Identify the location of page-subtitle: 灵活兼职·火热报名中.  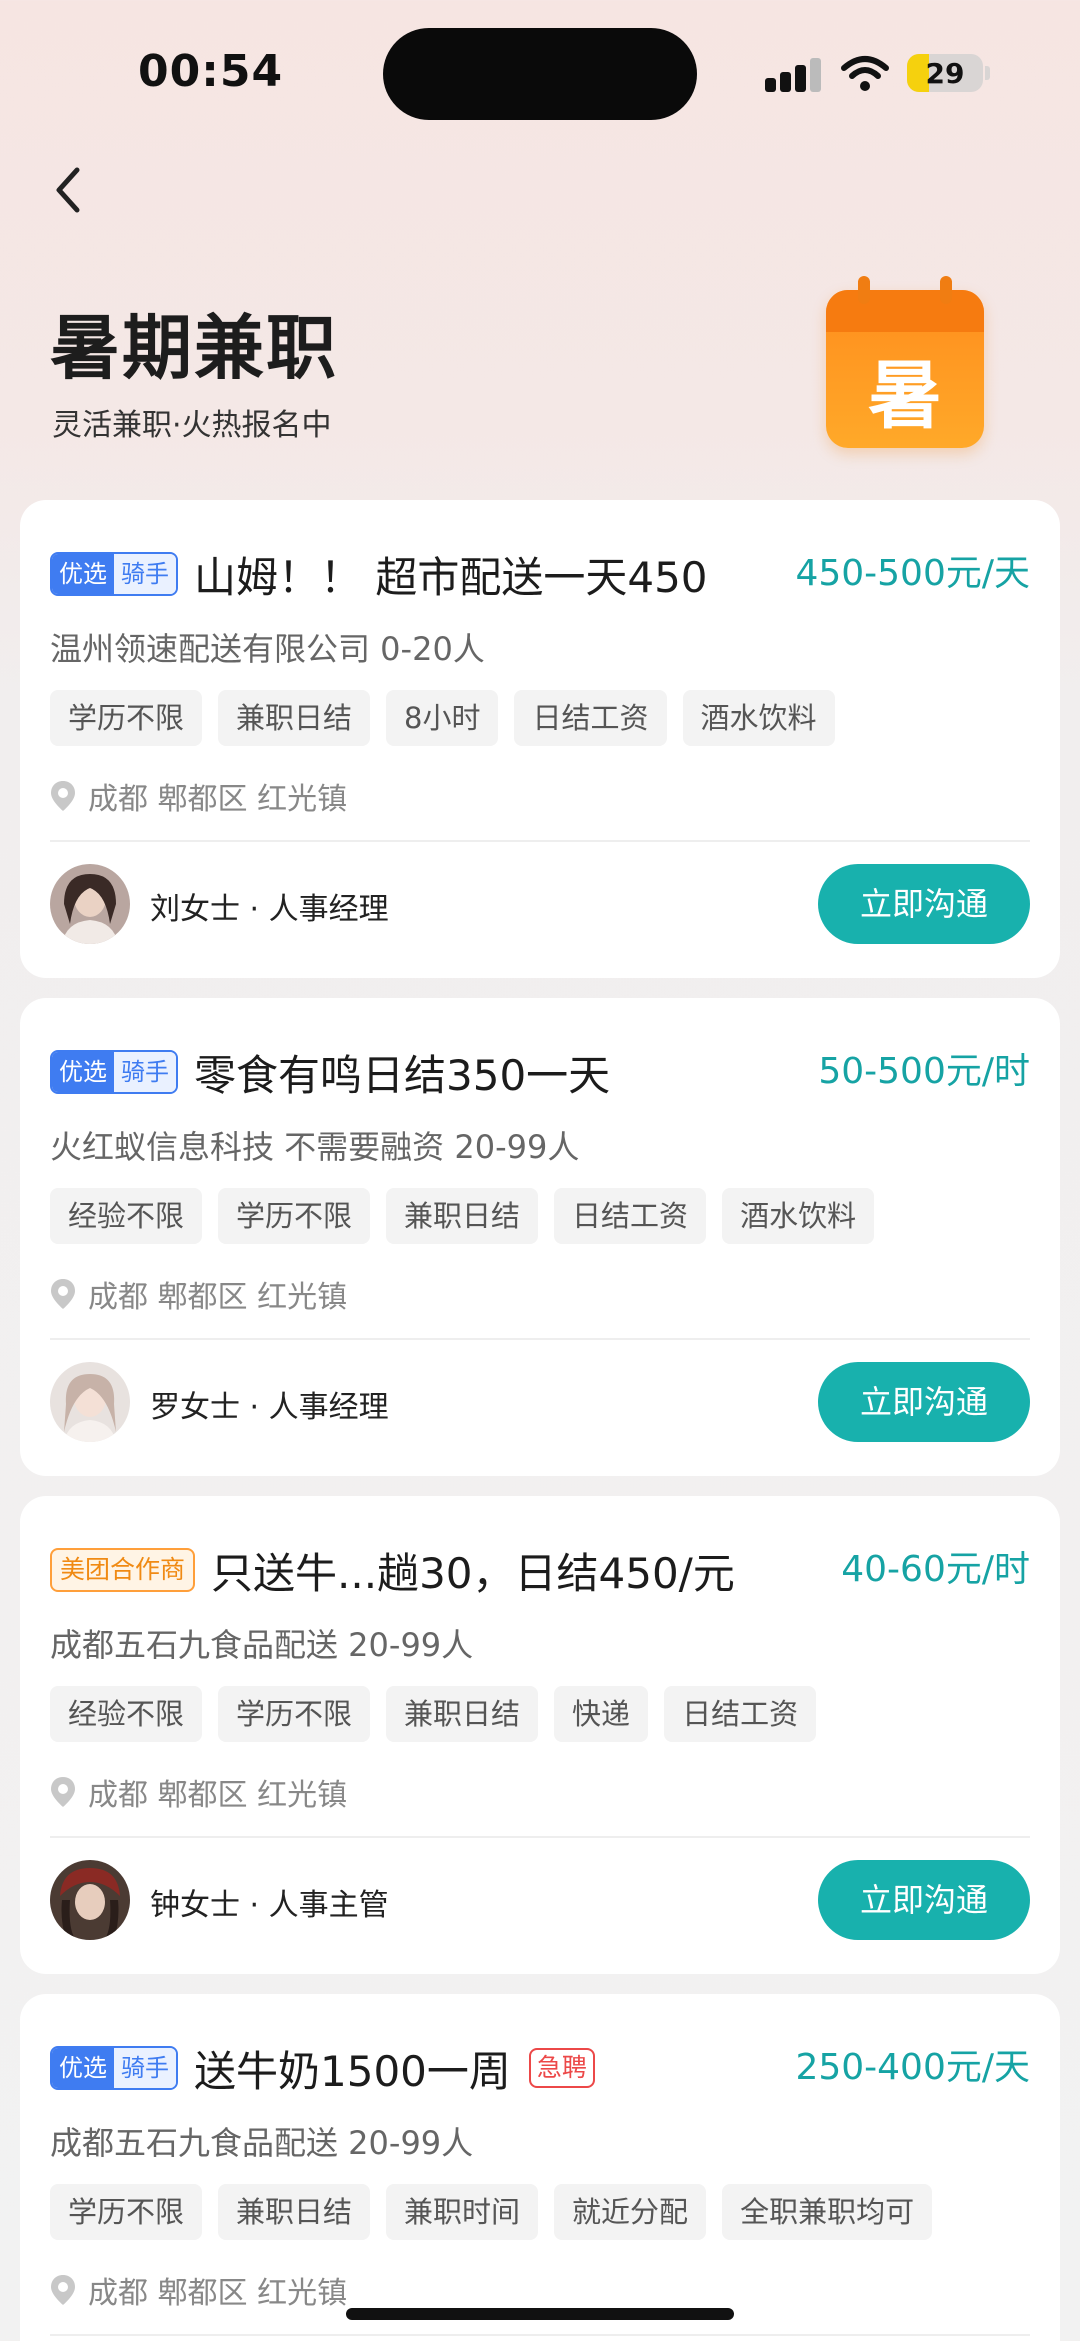
(192, 425).